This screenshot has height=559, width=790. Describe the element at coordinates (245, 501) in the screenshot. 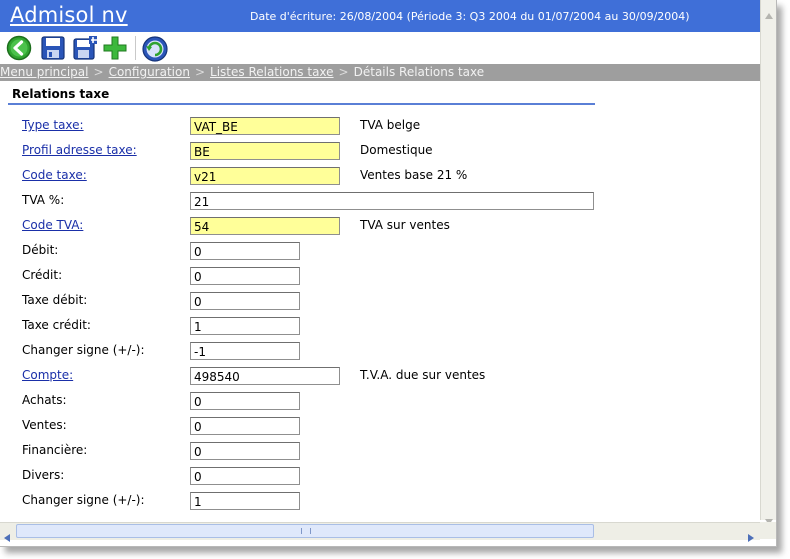

I see `changer-signe-2-field: 1` at that location.